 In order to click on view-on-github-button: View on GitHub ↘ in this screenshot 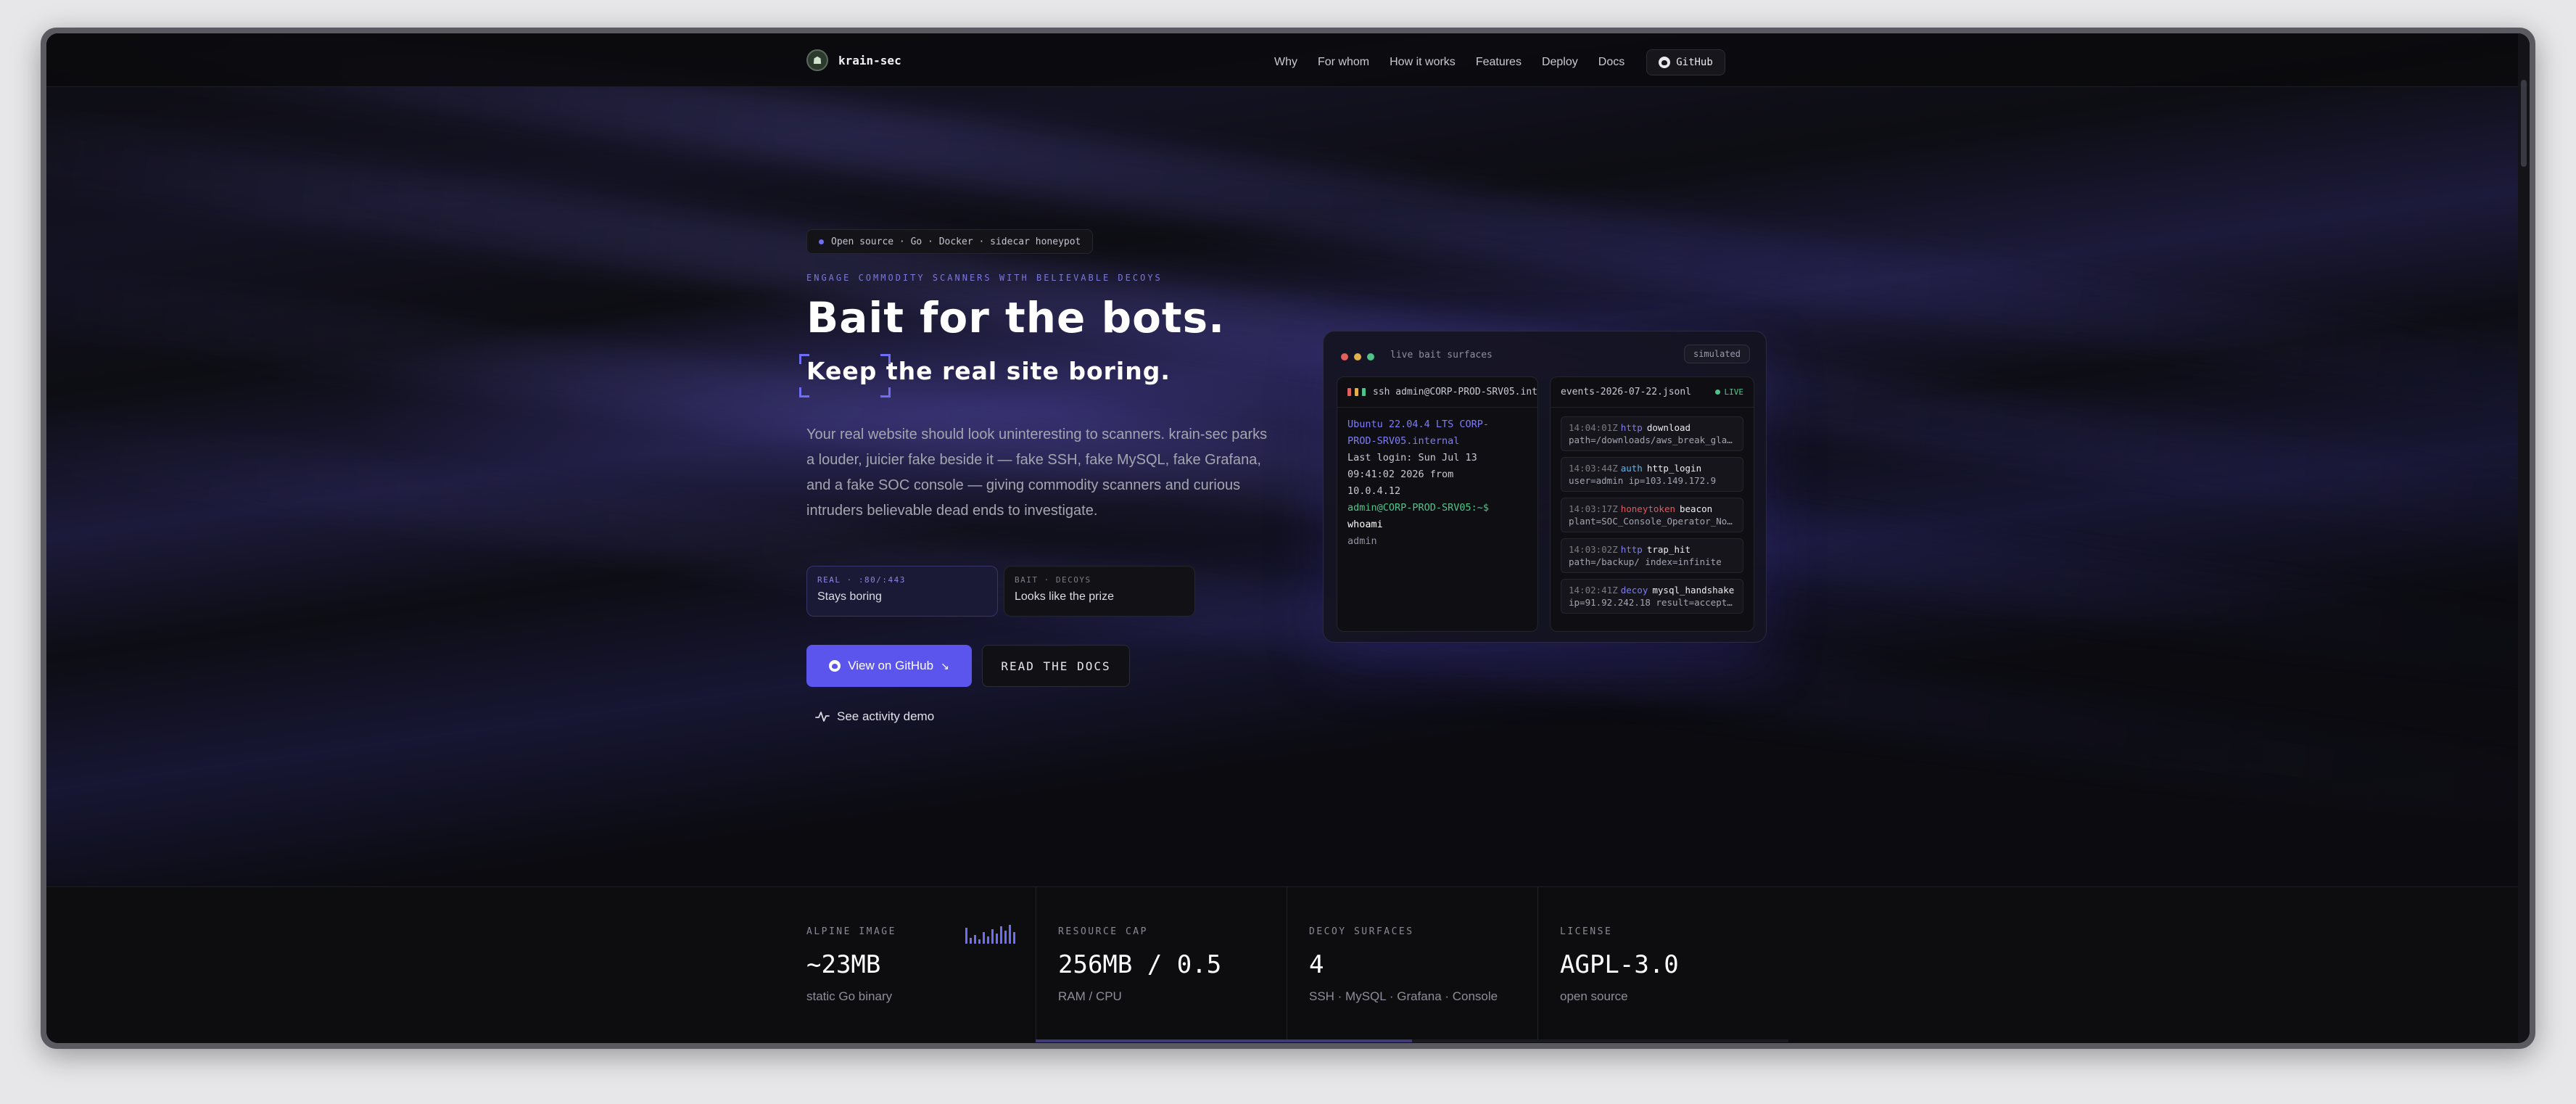, I will do `click(889, 666)`.